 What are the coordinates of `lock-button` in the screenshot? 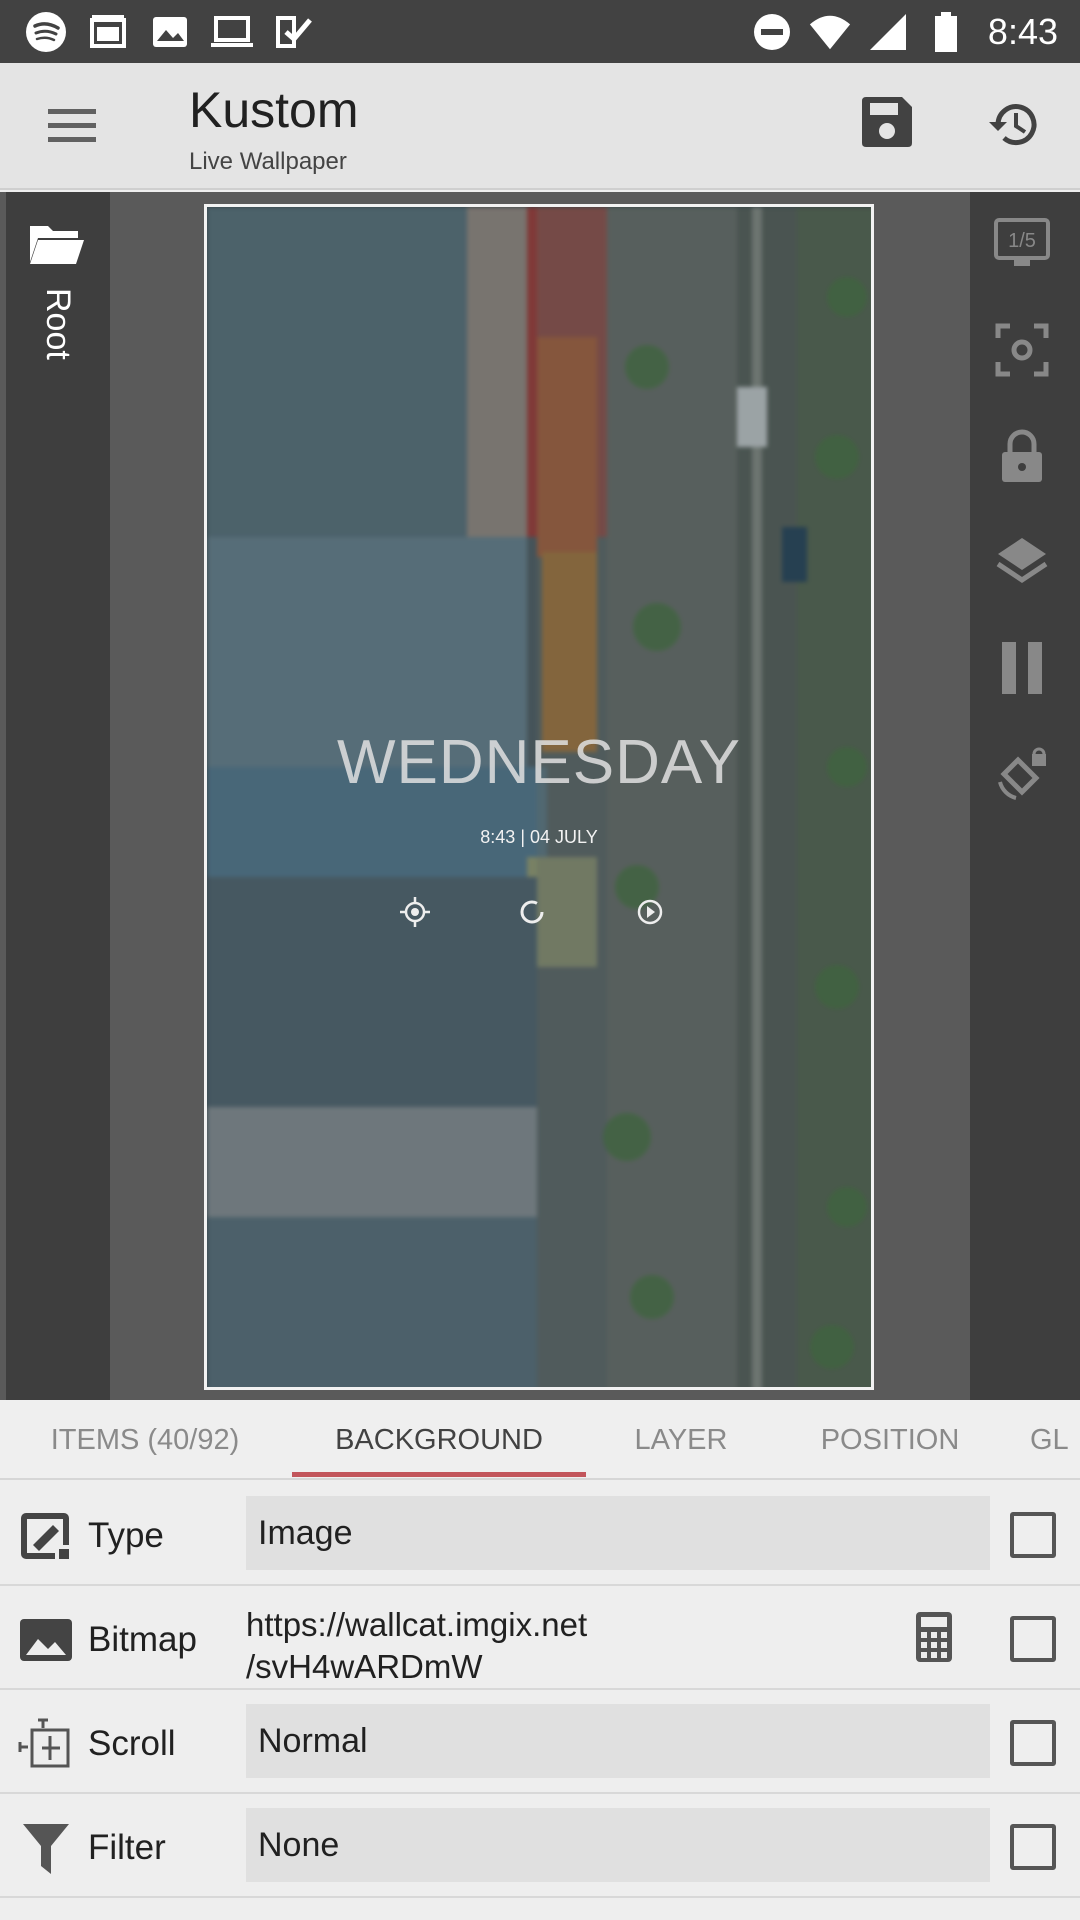 It's located at (1022, 456).